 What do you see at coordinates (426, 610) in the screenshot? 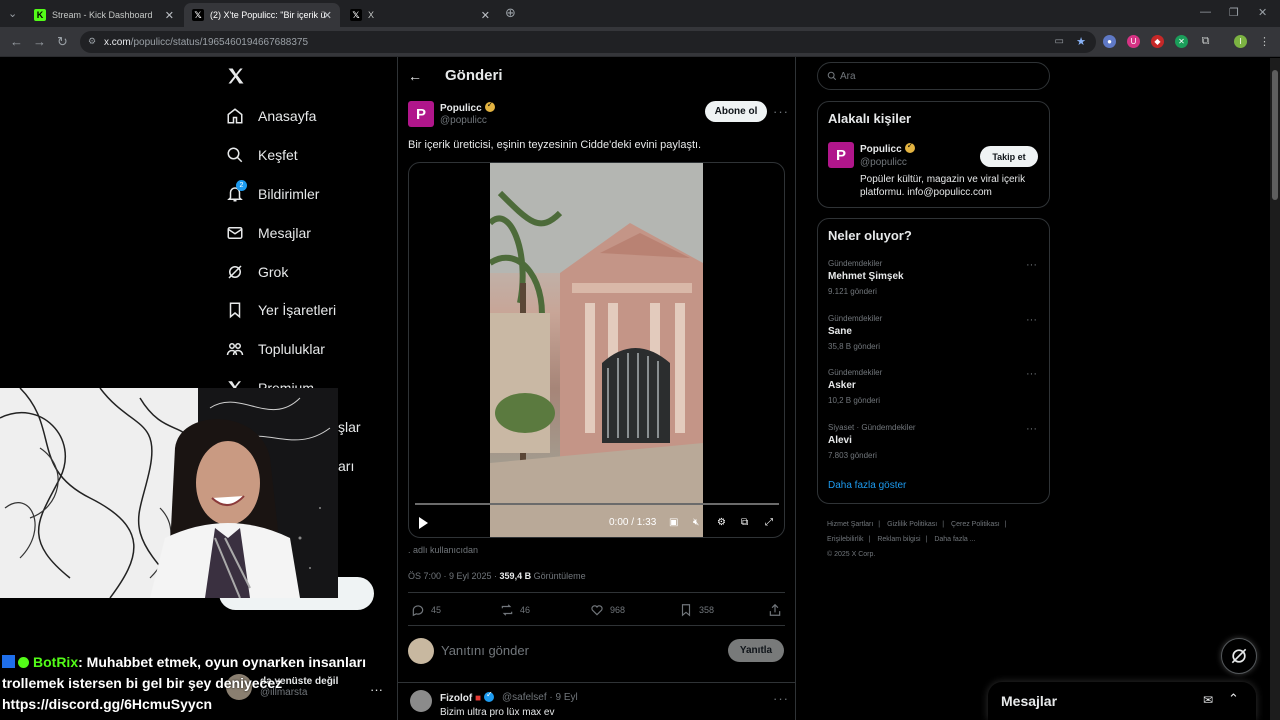
I see `reply-action: 45` at bounding box center [426, 610].